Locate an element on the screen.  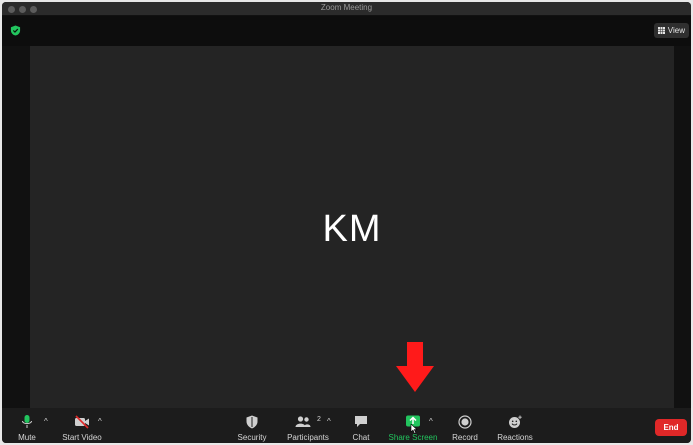
chat-button: Chat is located at coordinates (361, 425).